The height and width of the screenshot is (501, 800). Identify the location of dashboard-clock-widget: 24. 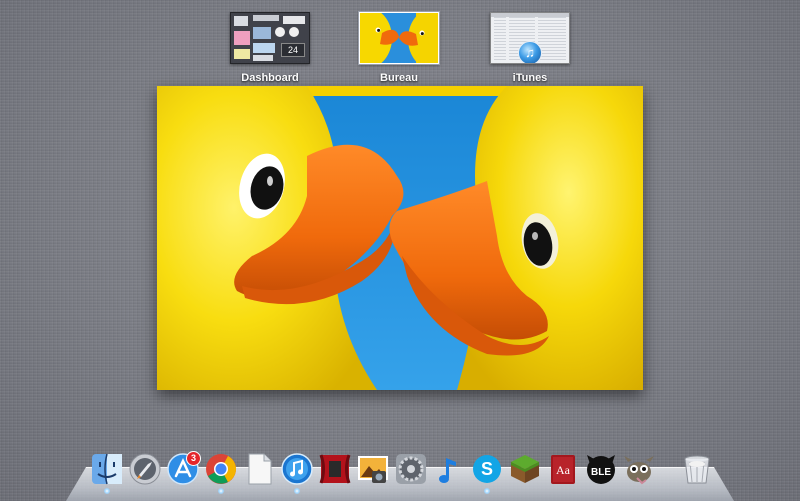
(293, 50).